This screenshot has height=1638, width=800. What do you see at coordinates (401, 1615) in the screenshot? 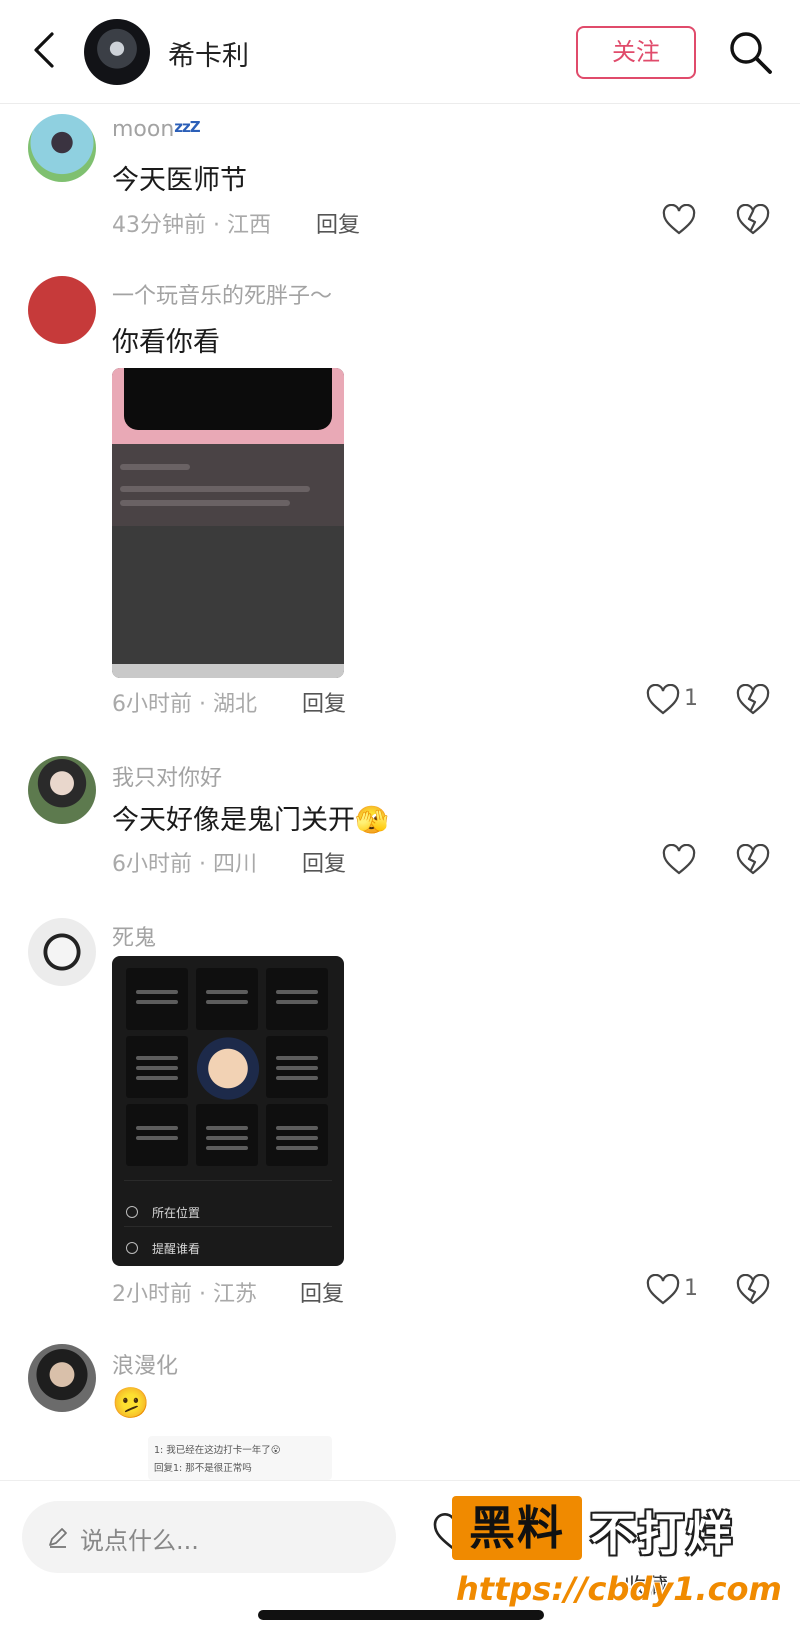
I see `home-indicator` at bounding box center [401, 1615].